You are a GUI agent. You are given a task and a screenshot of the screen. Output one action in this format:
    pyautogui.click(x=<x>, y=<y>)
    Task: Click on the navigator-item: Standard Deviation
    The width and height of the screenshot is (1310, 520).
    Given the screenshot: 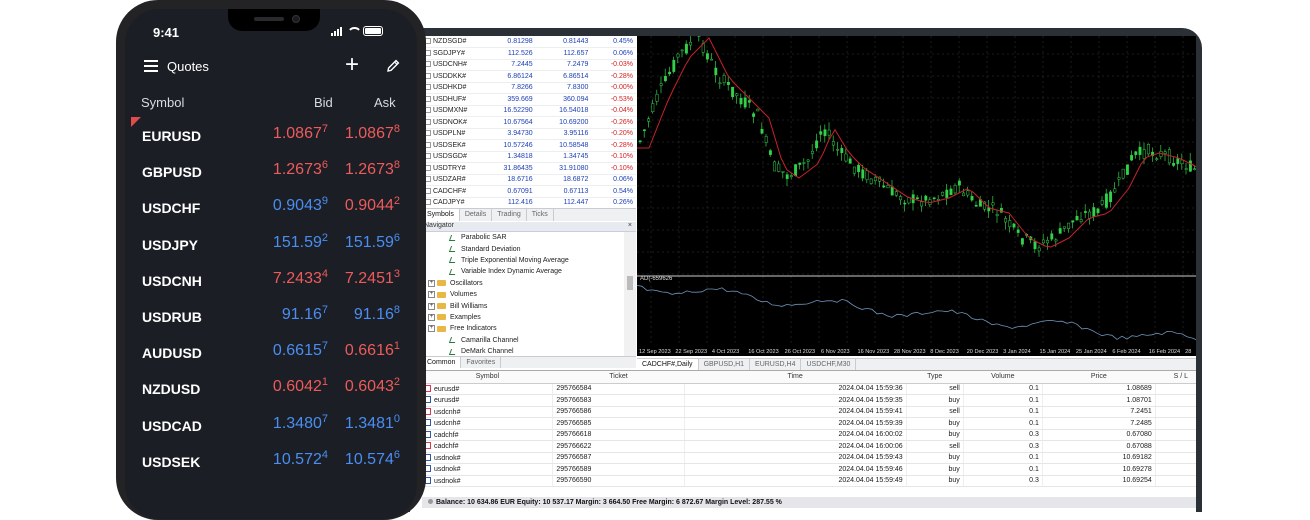 What is the action you would take?
    pyautogui.click(x=523, y=248)
    